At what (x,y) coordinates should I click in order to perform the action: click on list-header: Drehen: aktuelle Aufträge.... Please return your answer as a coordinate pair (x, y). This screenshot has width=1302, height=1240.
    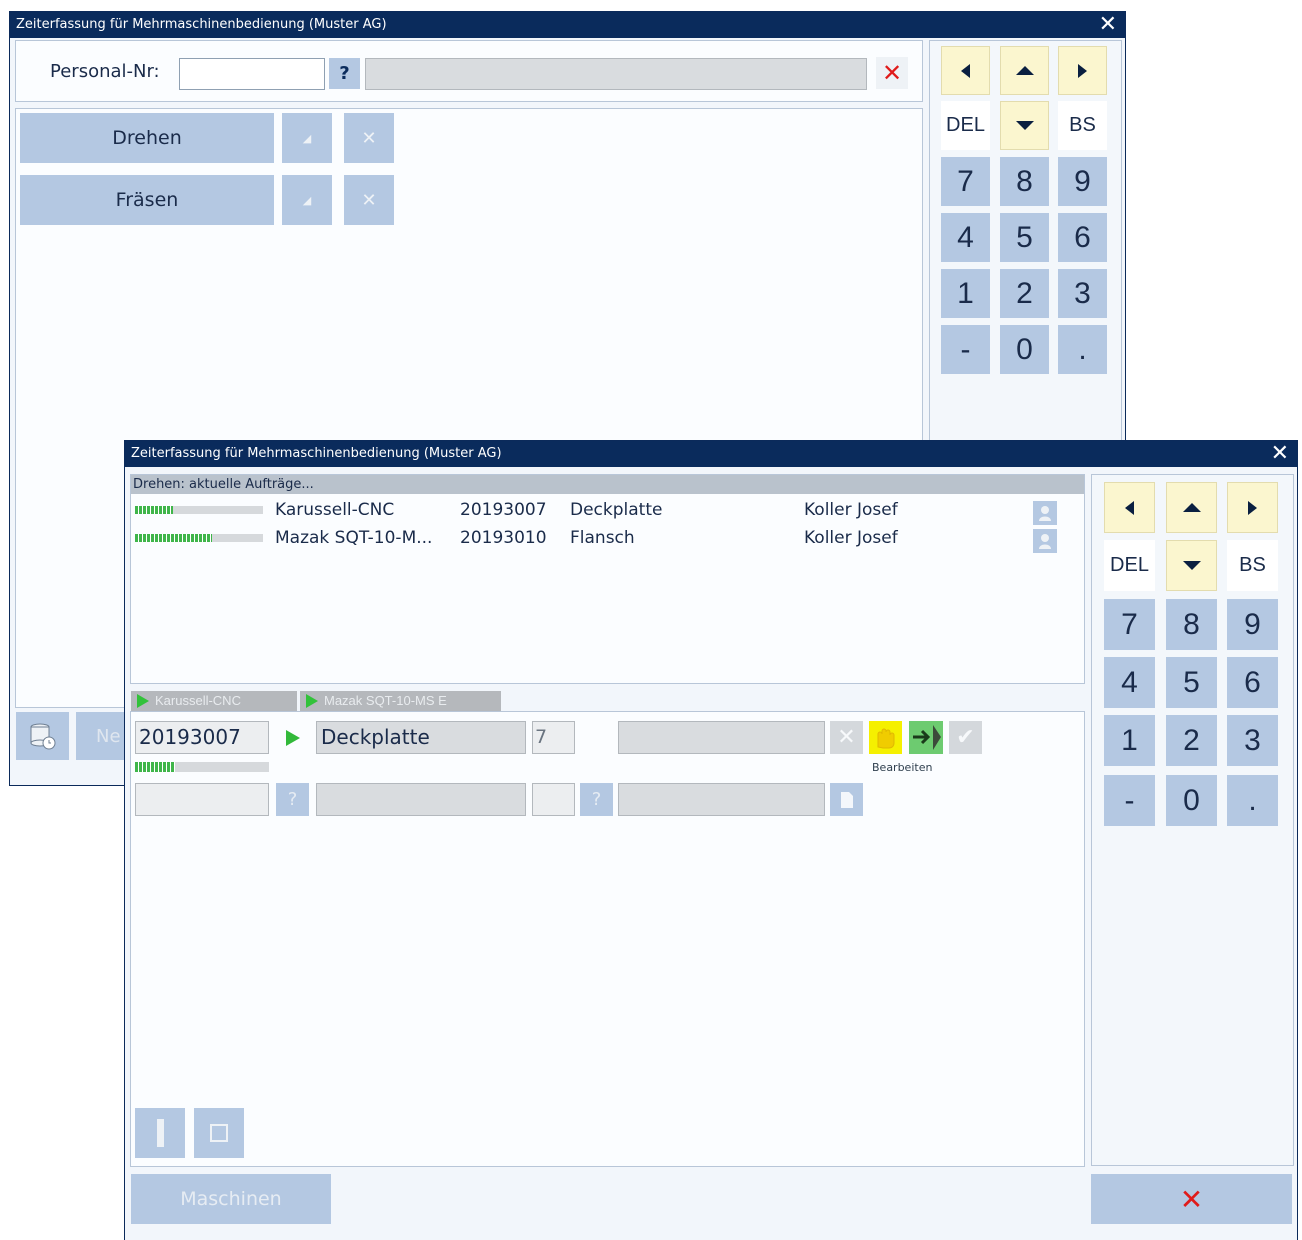
    Looking at the image, I should click on (607, 484).